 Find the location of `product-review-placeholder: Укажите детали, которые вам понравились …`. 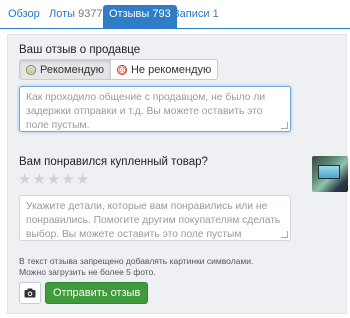

product-review-placeholder: Укажите детали, которые вам понравились … is located at coordinates (153, 220).